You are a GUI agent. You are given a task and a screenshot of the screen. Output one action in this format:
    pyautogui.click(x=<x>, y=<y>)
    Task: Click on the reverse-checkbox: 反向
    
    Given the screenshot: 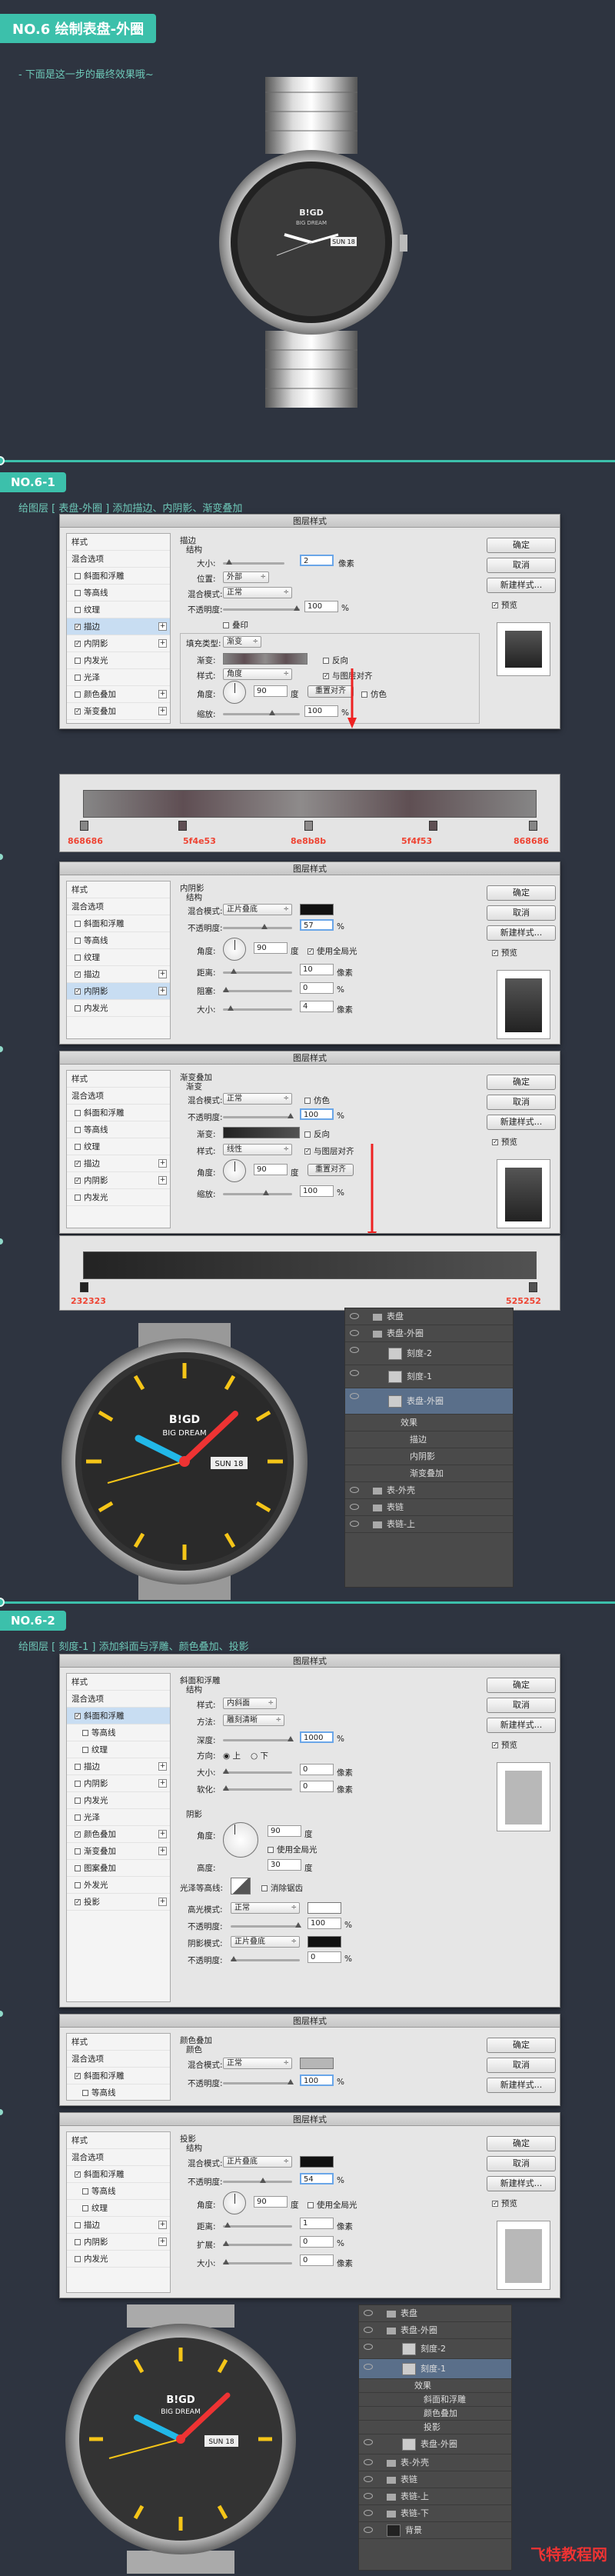 What is the action you would take?
    pyautogui.click(x=317, y=1134)
    